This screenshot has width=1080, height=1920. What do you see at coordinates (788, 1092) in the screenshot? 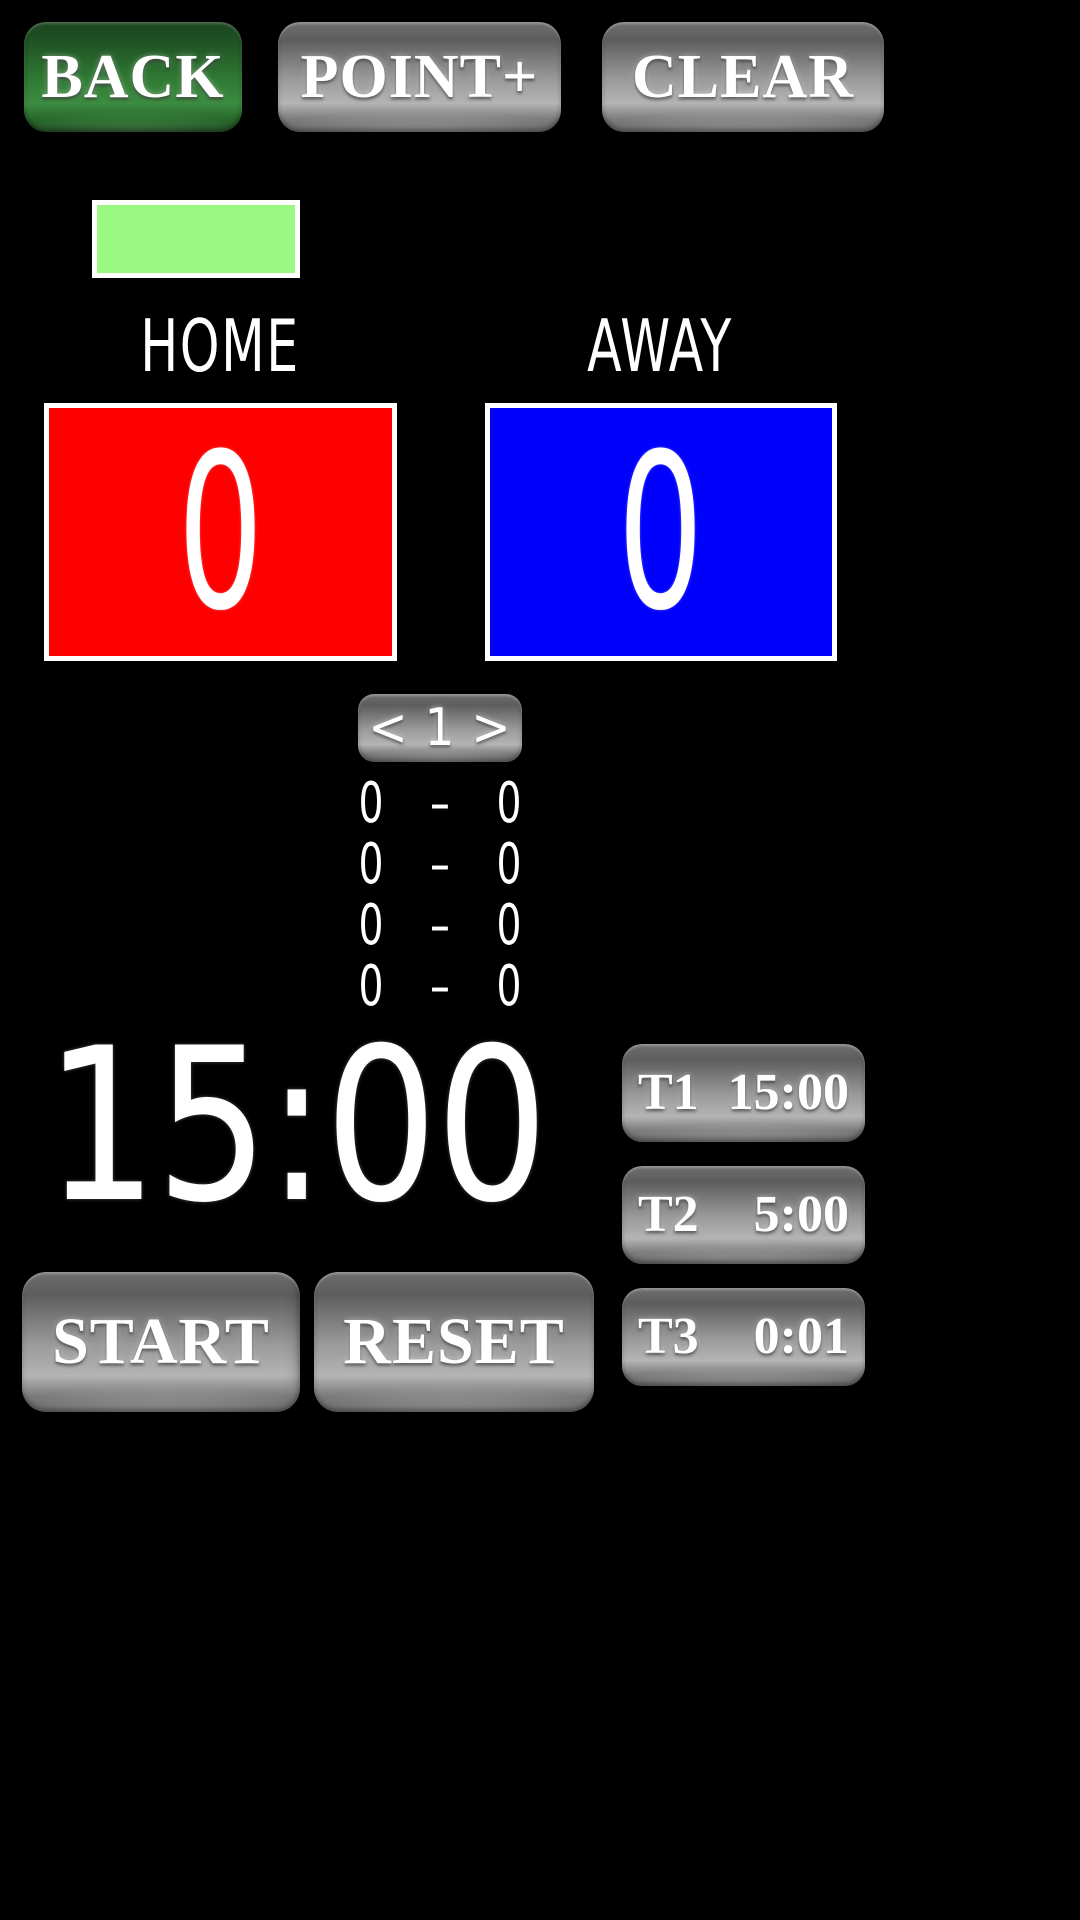
I see `preset-t1-time: 15:00` at bounding box center [788, 1092].